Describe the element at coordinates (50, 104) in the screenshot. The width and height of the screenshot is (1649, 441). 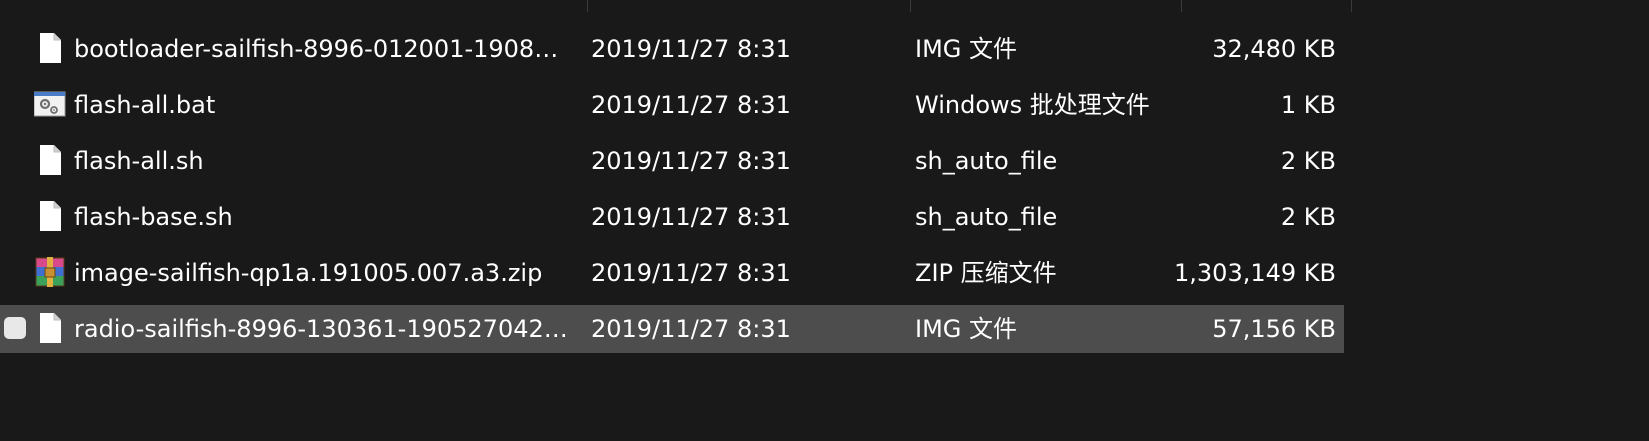
I see `batch-file-icon` at that location.